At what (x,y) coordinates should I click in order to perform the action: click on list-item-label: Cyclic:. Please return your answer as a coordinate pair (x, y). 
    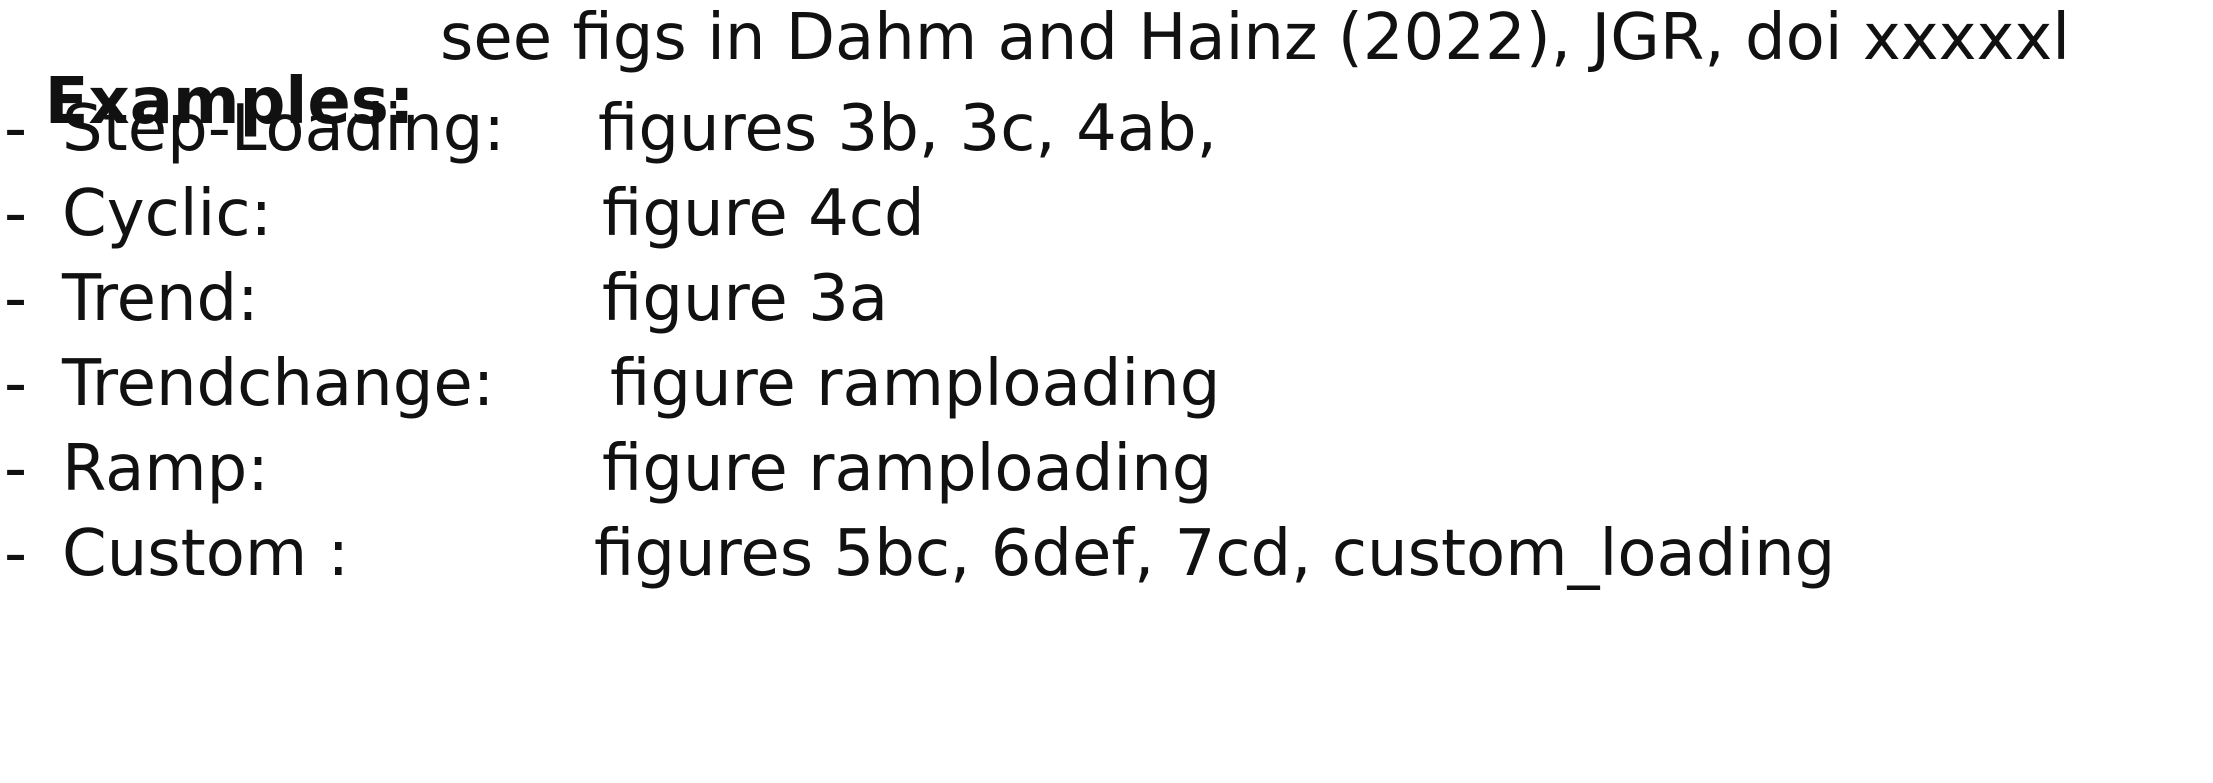
    Looking at the image, I should click on (167, 214).